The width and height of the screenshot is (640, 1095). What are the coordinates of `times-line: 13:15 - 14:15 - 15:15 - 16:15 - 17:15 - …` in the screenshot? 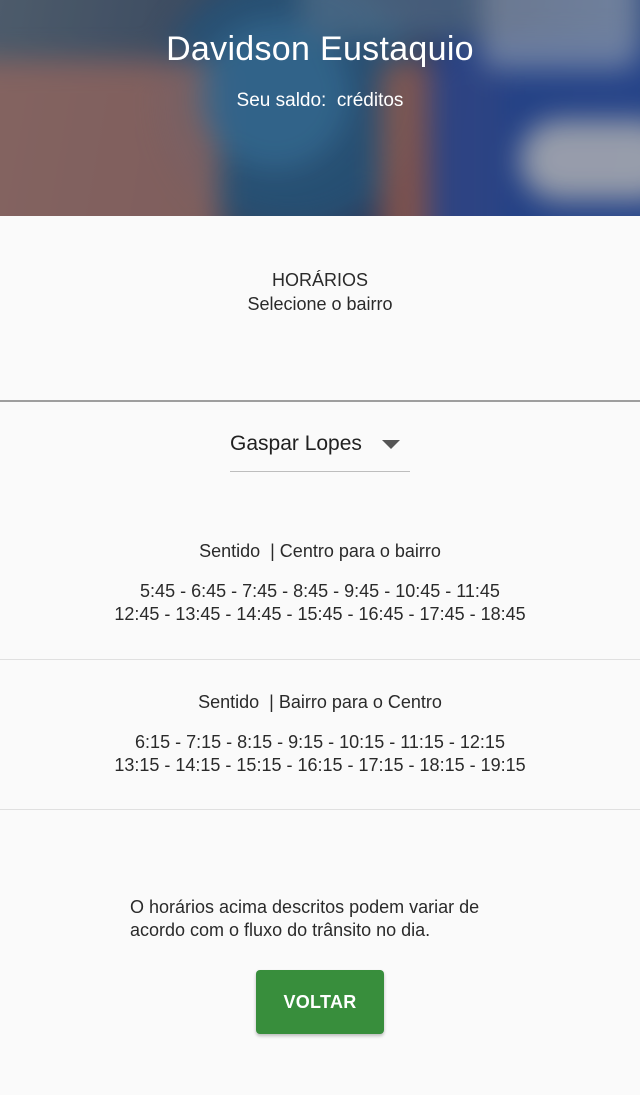 It's located at (320, 765).